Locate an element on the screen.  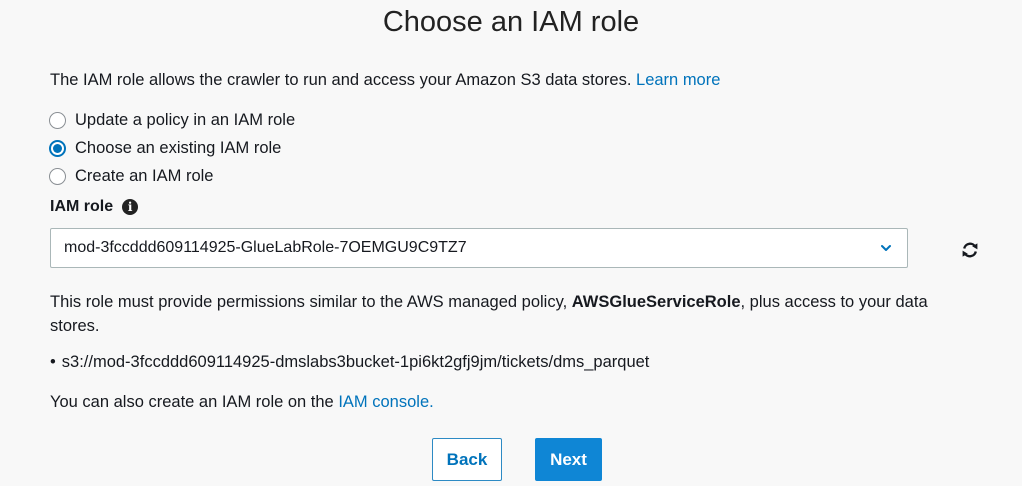
radio-update-policy is located at coordinates (57, 120).